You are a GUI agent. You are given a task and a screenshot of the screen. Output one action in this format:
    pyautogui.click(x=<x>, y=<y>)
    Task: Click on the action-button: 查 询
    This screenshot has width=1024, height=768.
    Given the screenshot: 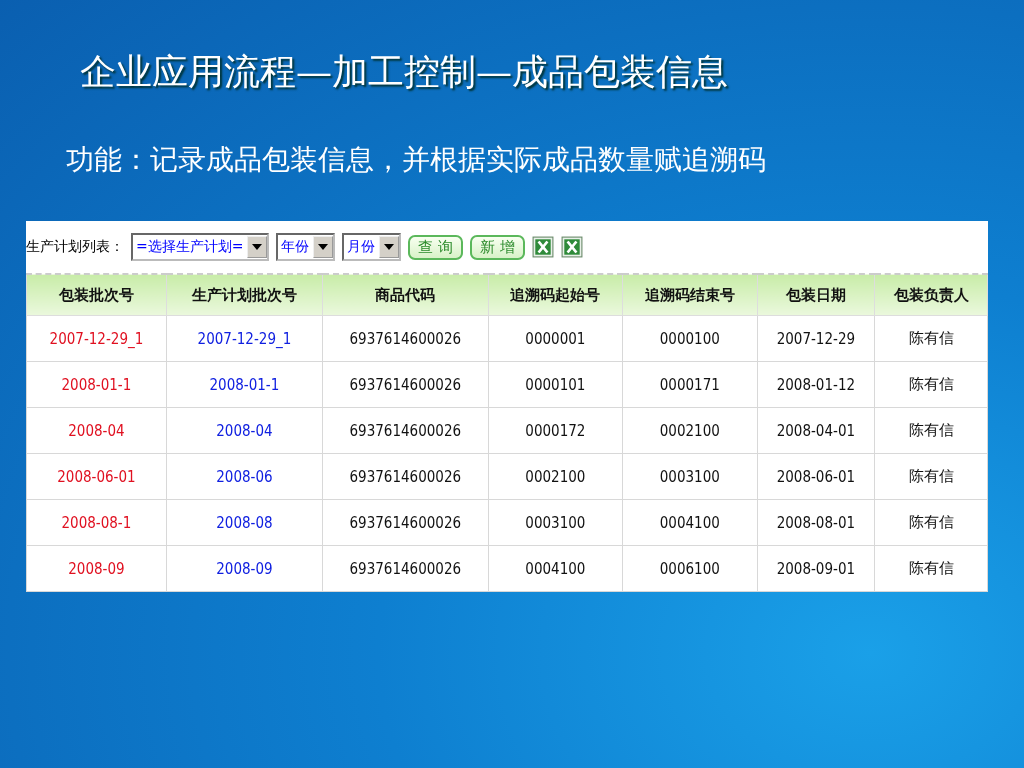 What is the action you would take?
    pyautogui.click(x=436, y=247)
    